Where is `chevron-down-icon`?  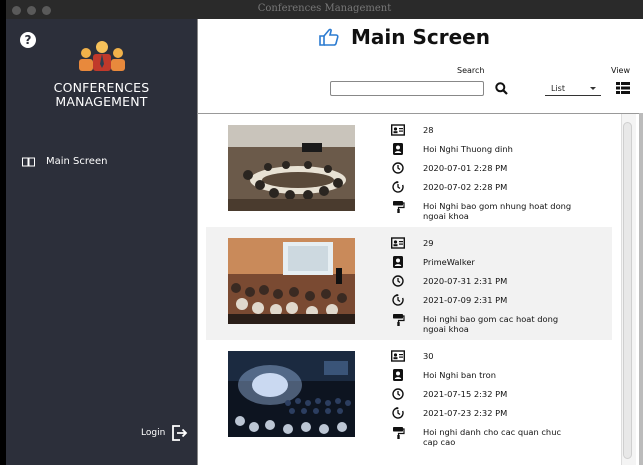
chevron-down-icon is located at coordinates (593, 88).